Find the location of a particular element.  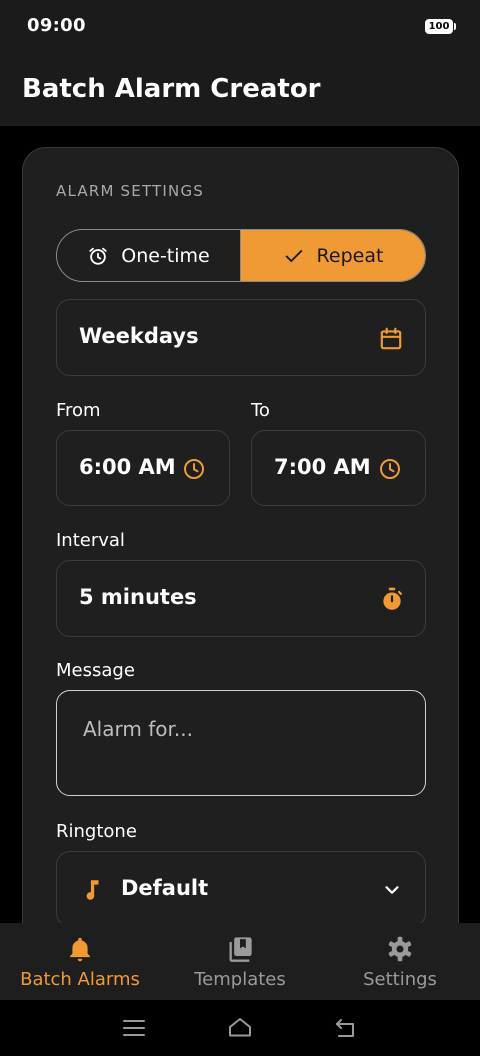

repeat-button: Repeat is located at coordinates (333, 255).